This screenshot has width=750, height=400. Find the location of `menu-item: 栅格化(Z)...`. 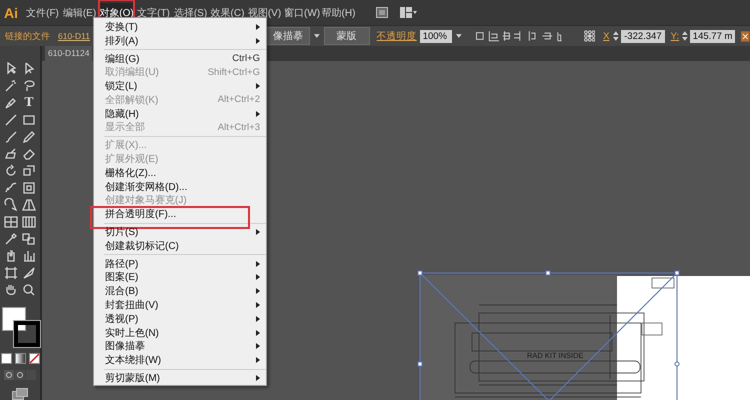

menu-item: 栅格化(Z)... is located at coordinates (180, 173).